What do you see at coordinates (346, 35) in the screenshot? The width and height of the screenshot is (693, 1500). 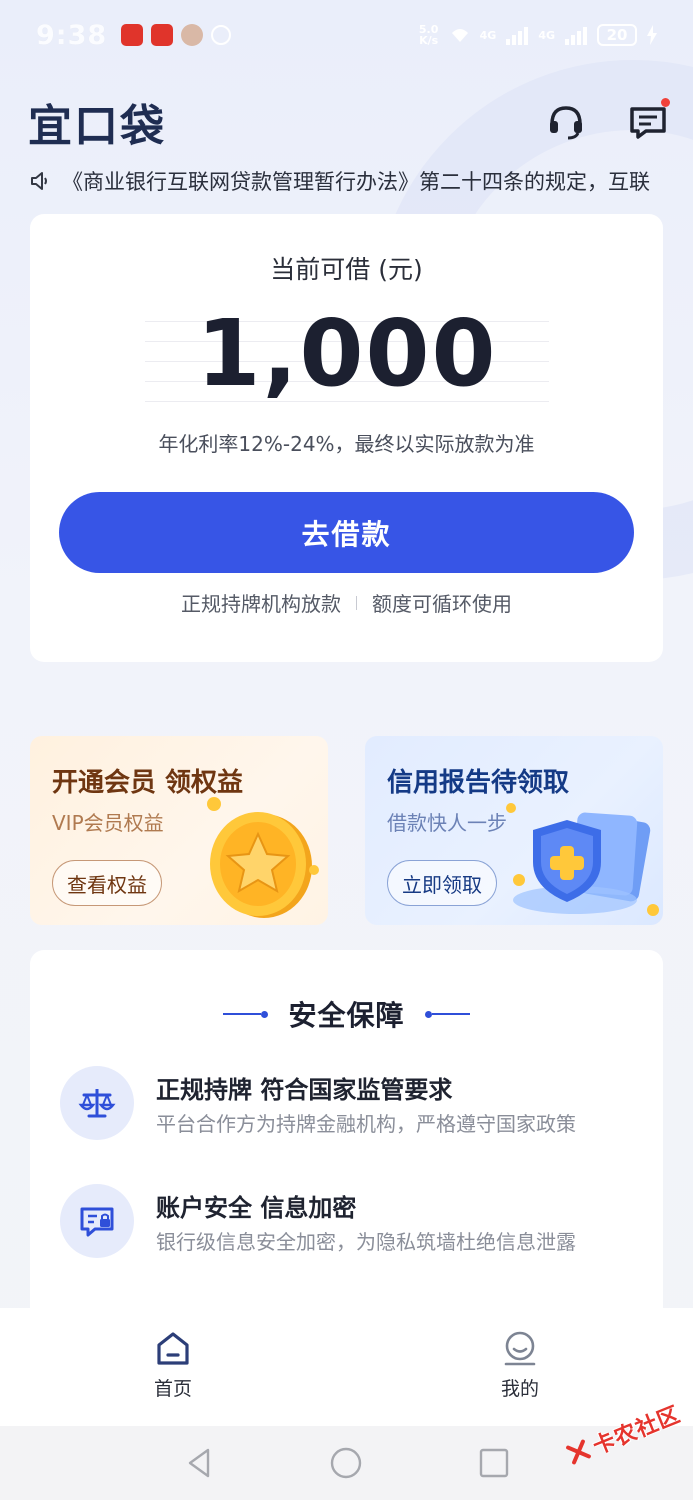 I see `status-bar: 9:38 5.0 K/s 4G 4G 20` at bounding box center [346, 35].